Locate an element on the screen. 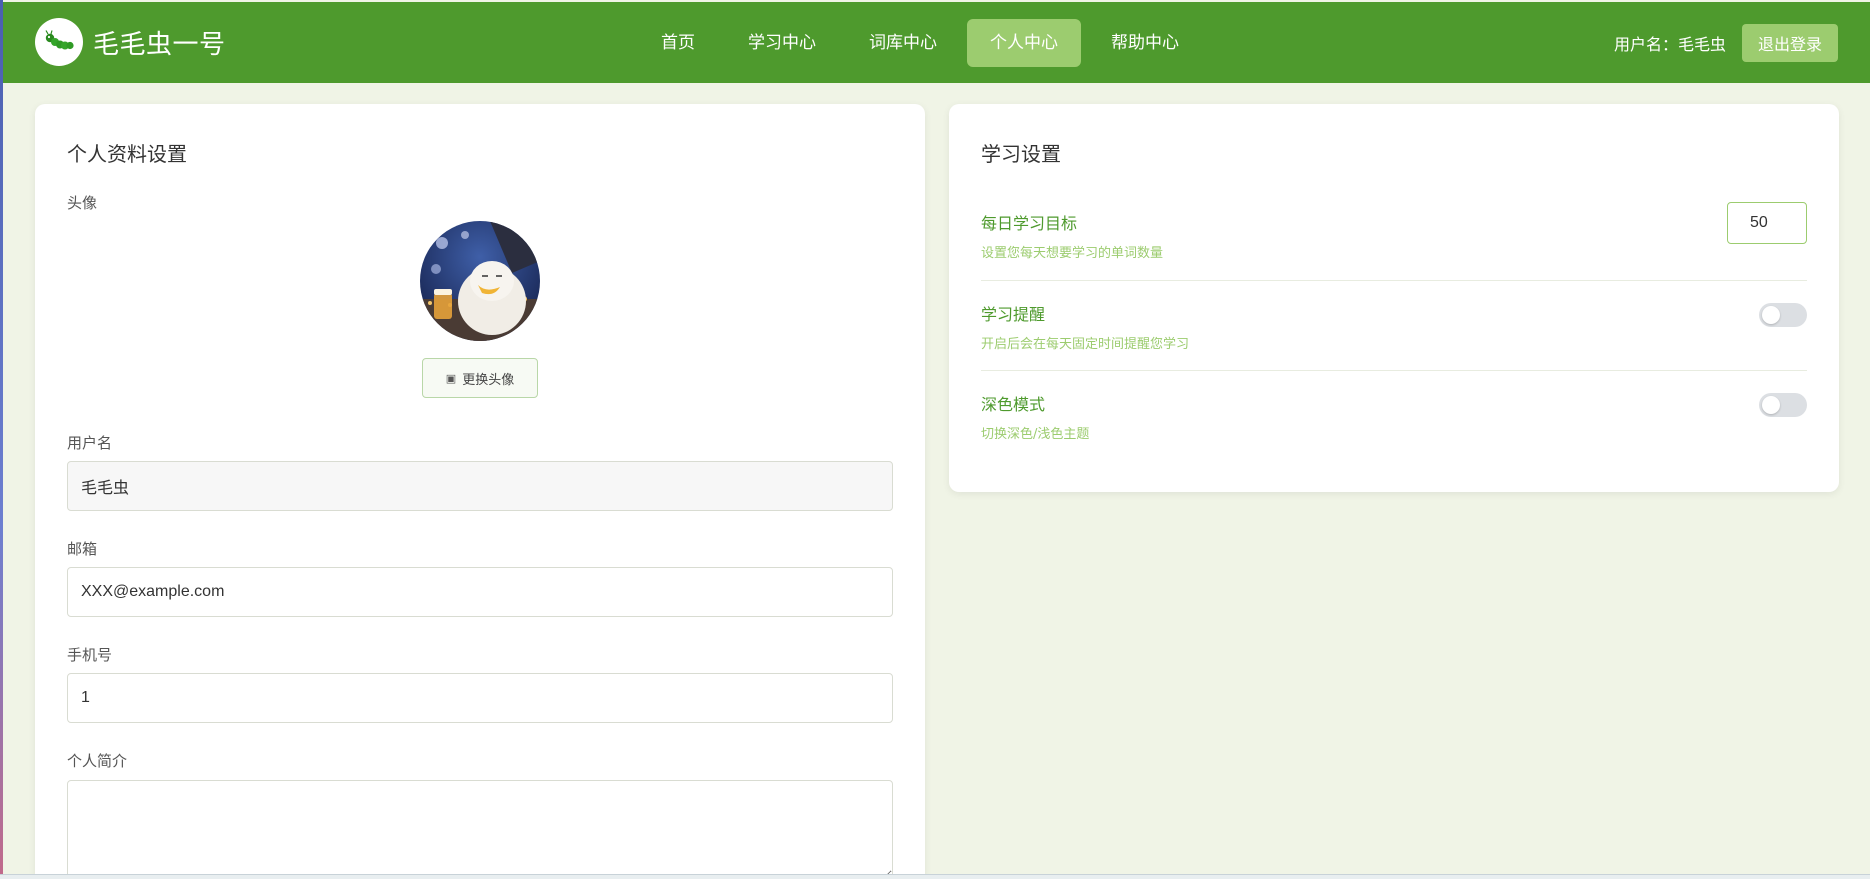  dark-mode-title: 深色模式 is located at coordinates (1013, 404).